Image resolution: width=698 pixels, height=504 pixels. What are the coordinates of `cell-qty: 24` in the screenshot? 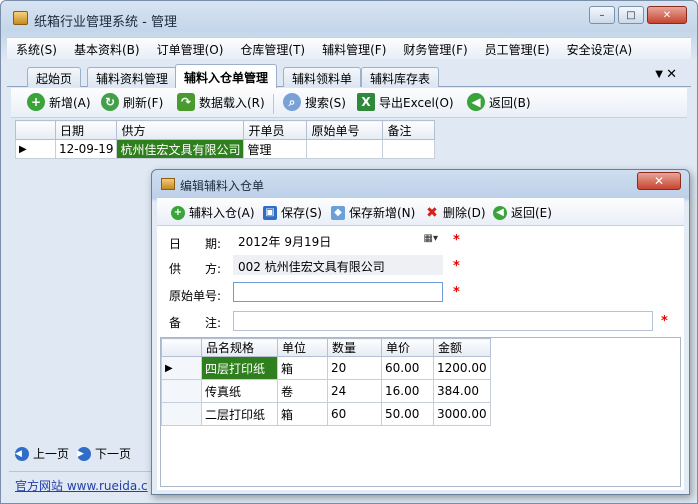 It's located at (354, 391).